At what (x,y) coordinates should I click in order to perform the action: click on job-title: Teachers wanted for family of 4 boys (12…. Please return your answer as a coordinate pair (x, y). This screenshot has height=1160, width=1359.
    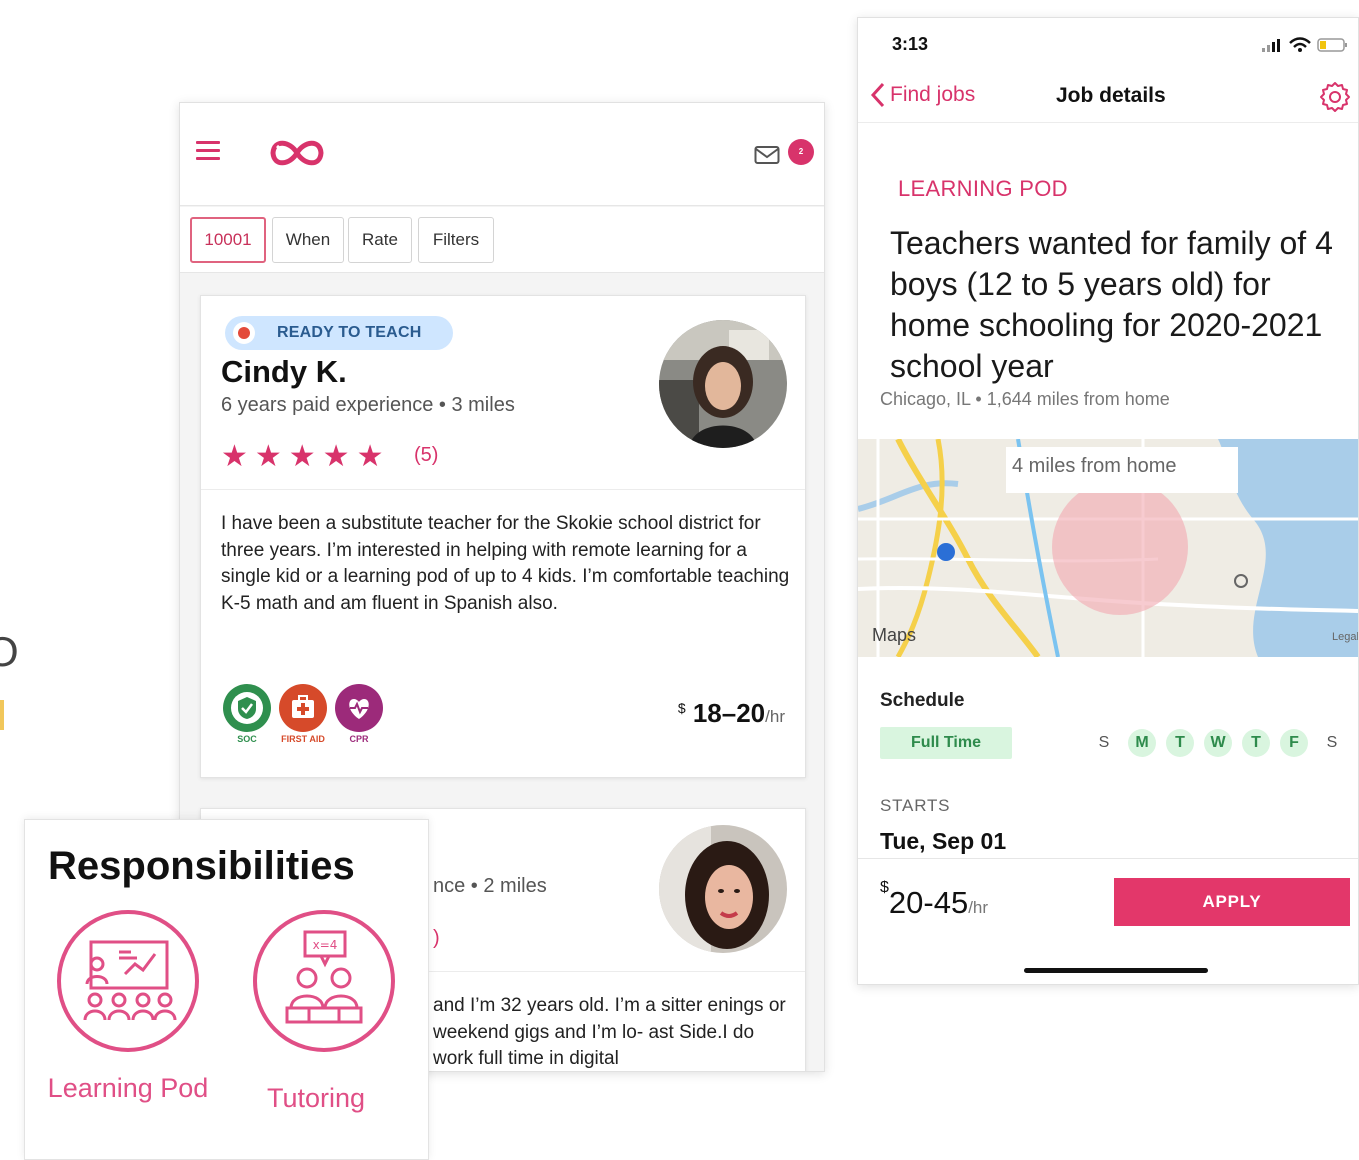
    Looking at the image, I should click on (1111, 304).